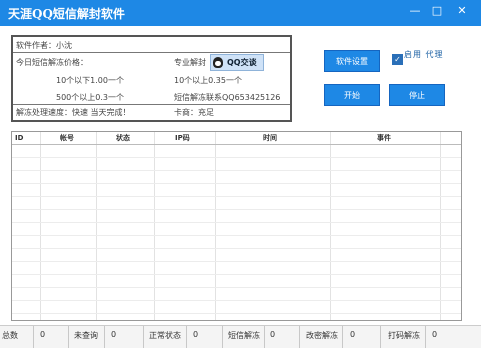  Describe the element at coordinates (424, 54) in the screenshot. I see `enable-proxy-label: 启用 代理` at that location.